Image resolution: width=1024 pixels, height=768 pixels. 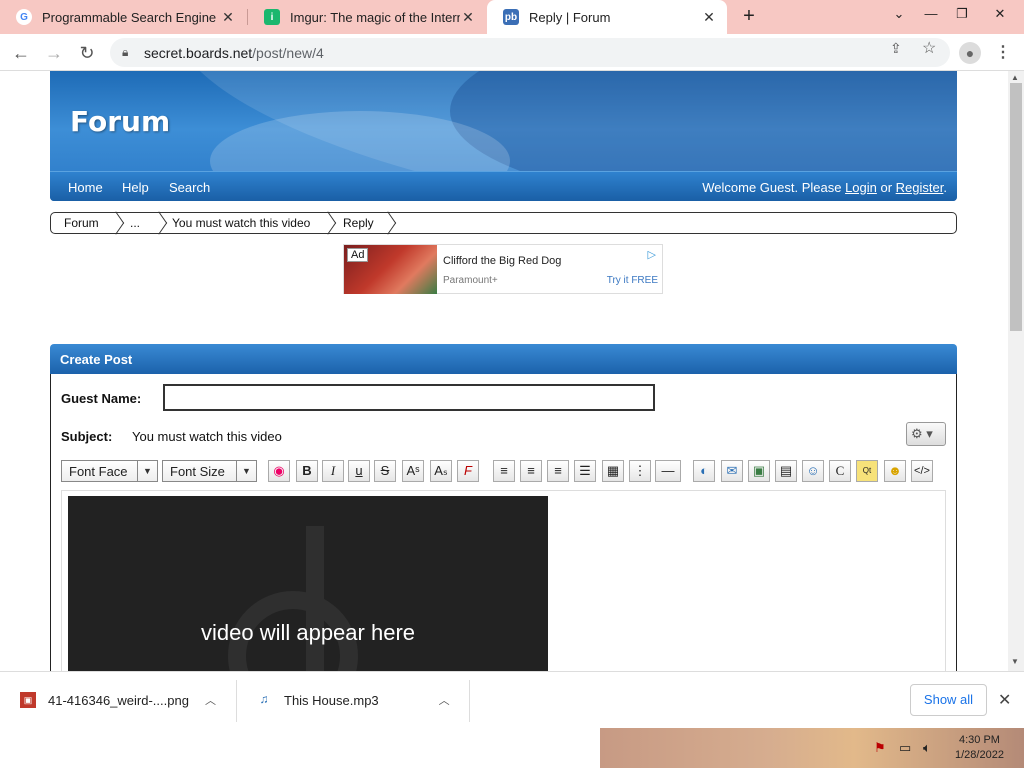 I want to click on email-icon: ✉, so click(x=732, y=471).